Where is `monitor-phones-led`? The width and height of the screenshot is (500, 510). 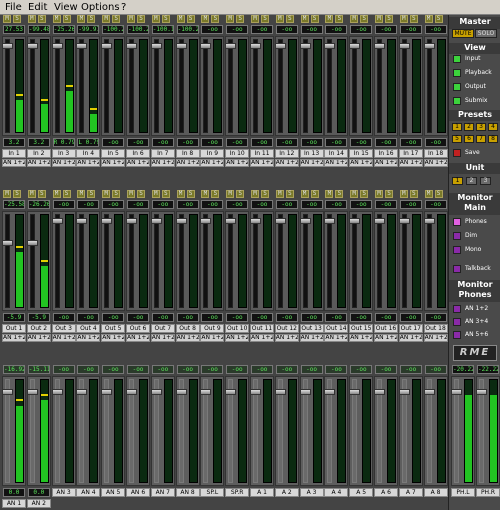
monitor-phones-led is located at coordinates (457, 322).